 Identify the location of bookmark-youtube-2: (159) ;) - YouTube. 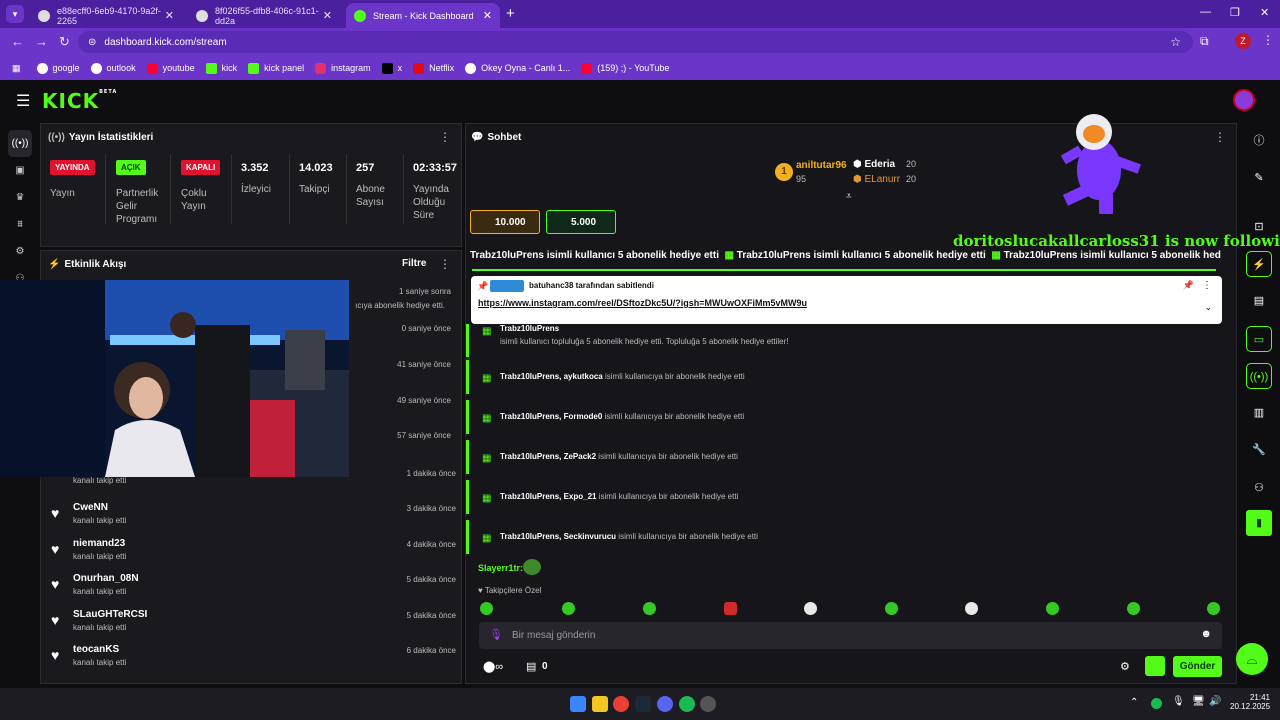
(625, 68).